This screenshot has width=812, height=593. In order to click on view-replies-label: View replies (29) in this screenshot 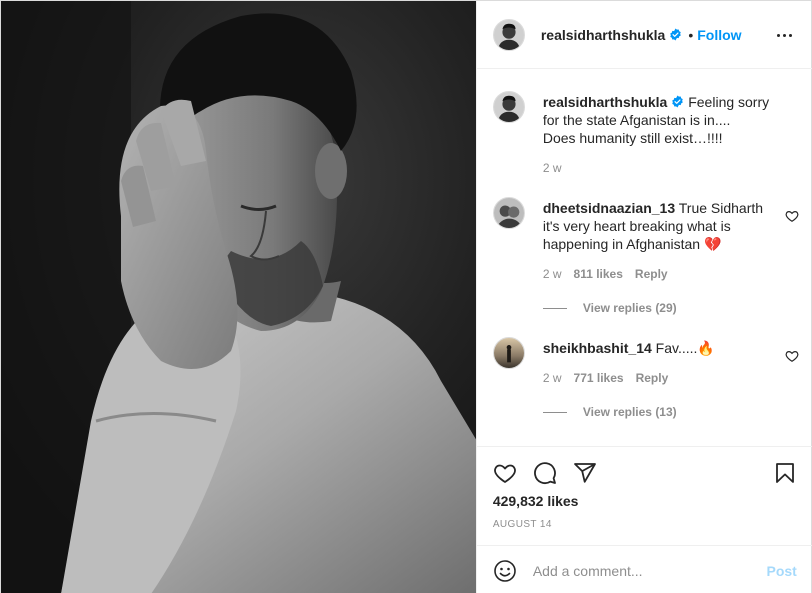, I will do `click(629, 308)`.